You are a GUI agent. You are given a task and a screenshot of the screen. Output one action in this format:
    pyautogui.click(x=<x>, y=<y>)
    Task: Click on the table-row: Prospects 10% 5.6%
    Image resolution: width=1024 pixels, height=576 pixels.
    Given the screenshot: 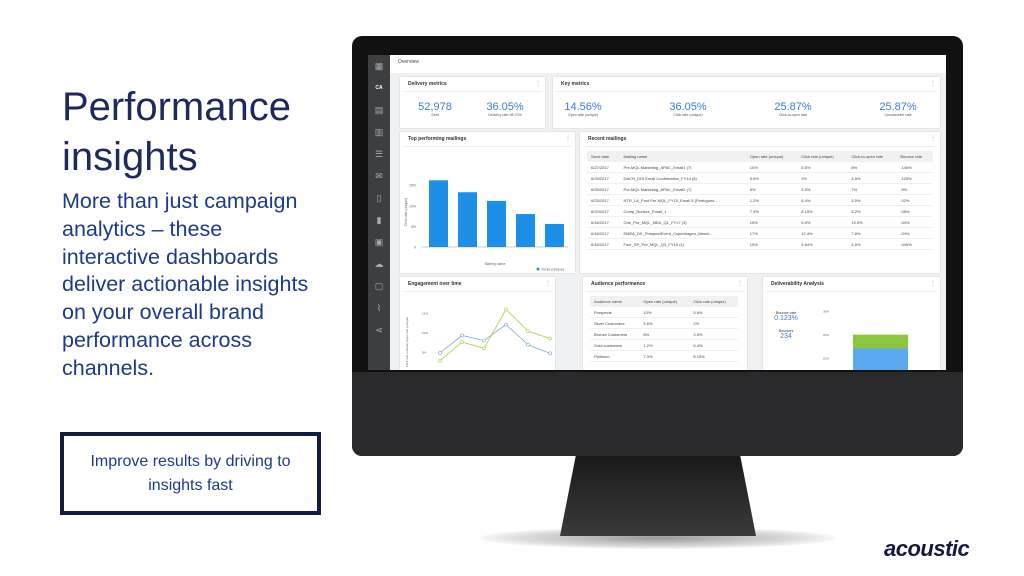 What is the action you would take?
    pyautogui.click(x=664, y=312)
    